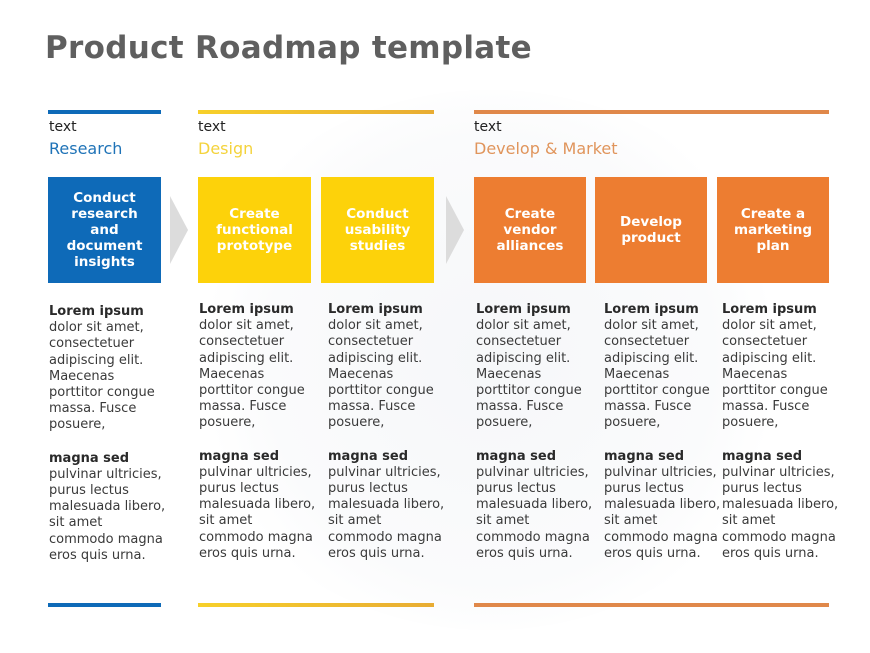 Image resolution: width=870 pixels, height=653 pixels. What do you see at coordinates (226, 148) in the screenshot?
I see `design-phase-label: Design` at bounding box center [226, 148].